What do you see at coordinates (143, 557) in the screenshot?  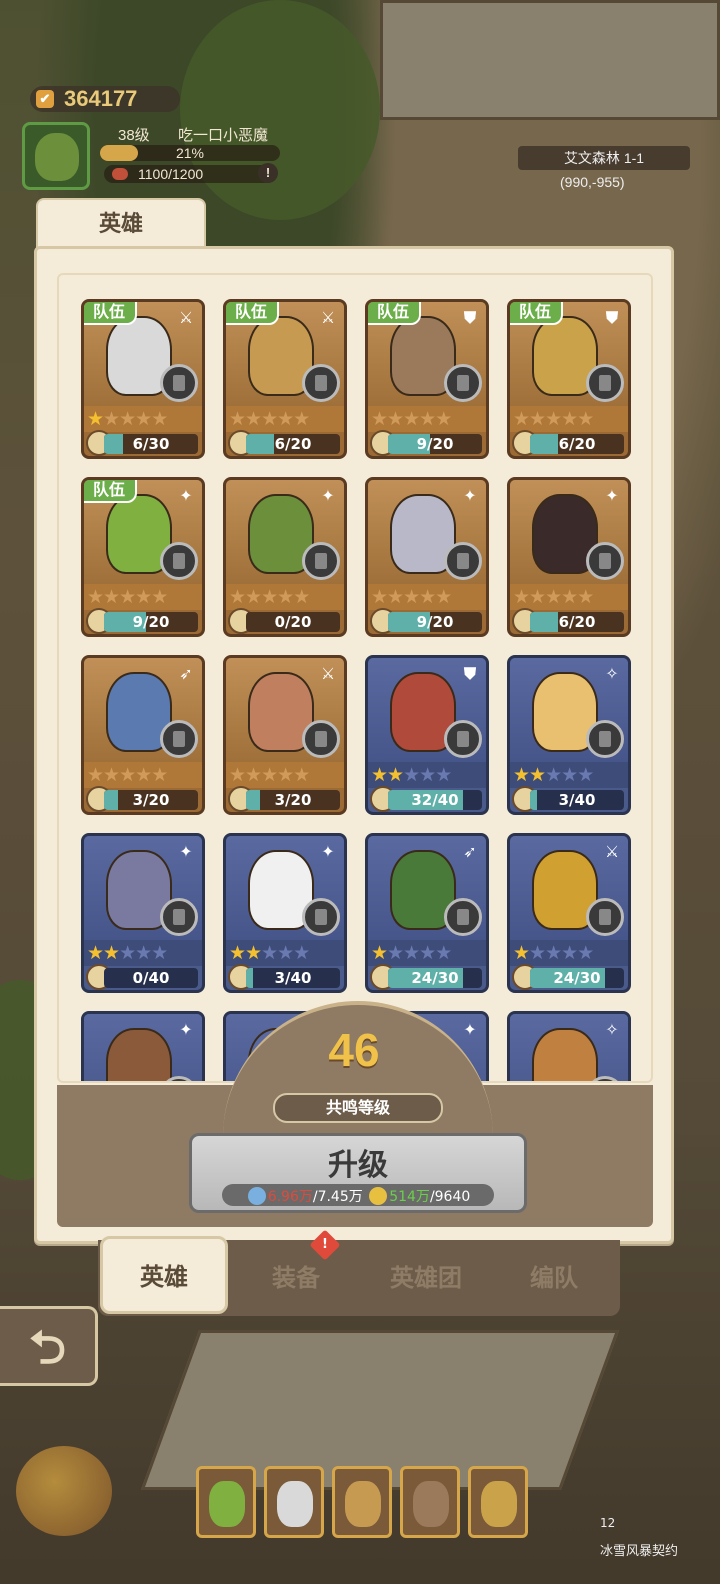 I see `hero-card: ✦ 队伍 ★★★★★ 9/20` at bounding box center [143, 557].